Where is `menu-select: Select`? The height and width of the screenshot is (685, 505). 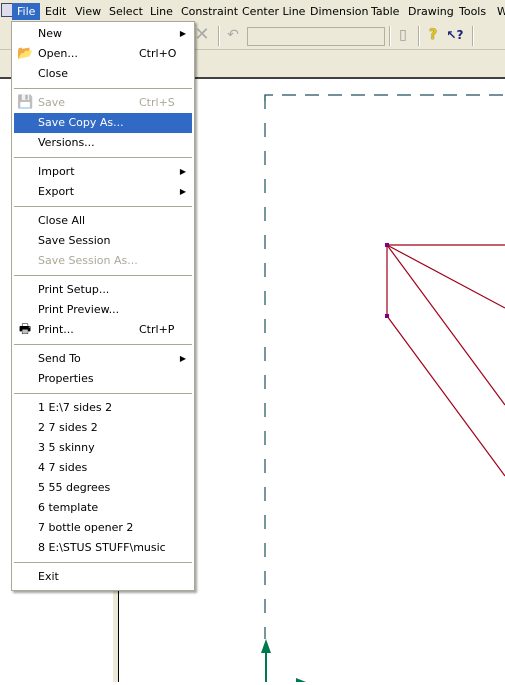 menu-select: Select is located at coordinates (126, 11).